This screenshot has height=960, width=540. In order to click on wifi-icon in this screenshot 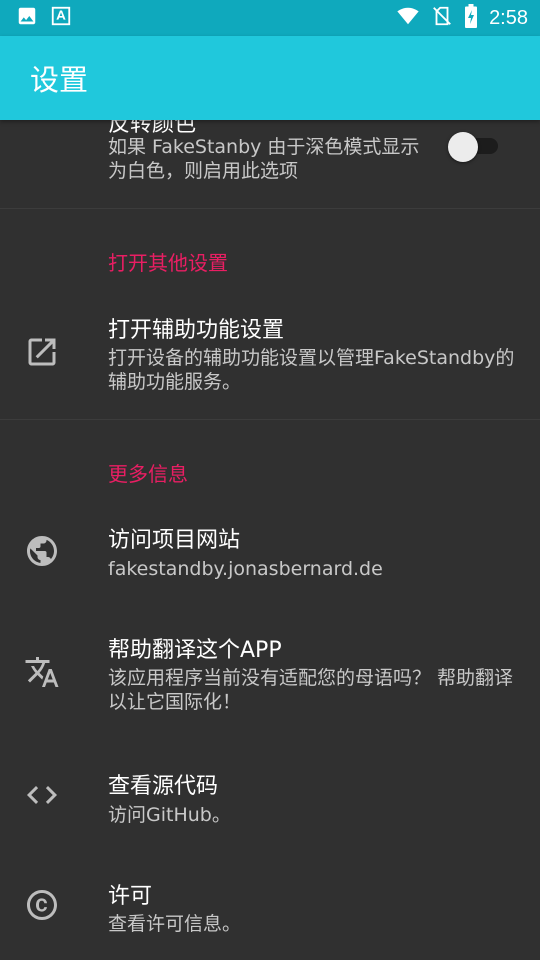, I will do `click(408, 18)`.